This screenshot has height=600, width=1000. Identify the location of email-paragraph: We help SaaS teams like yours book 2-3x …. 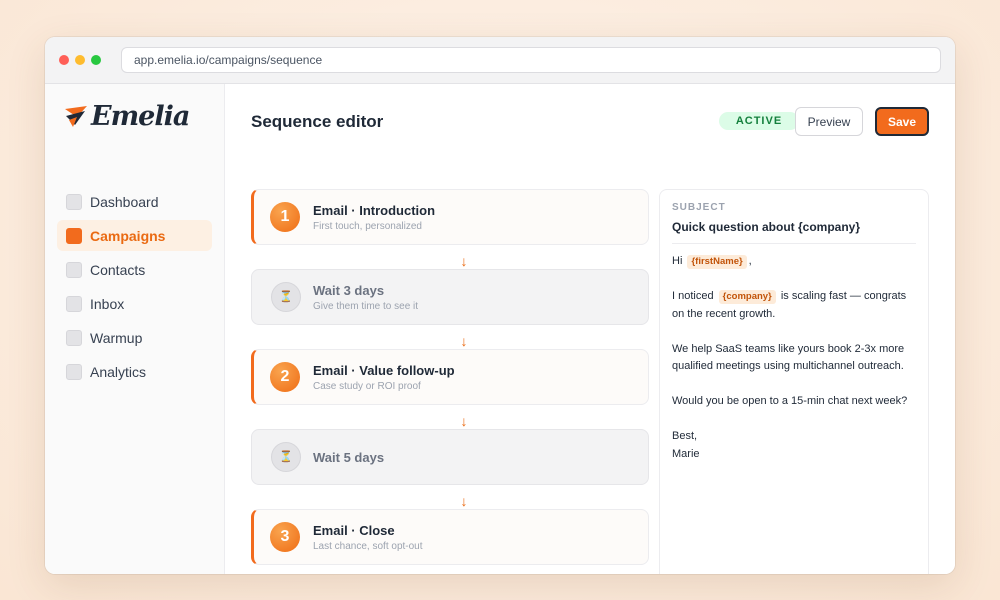
(788, 357).